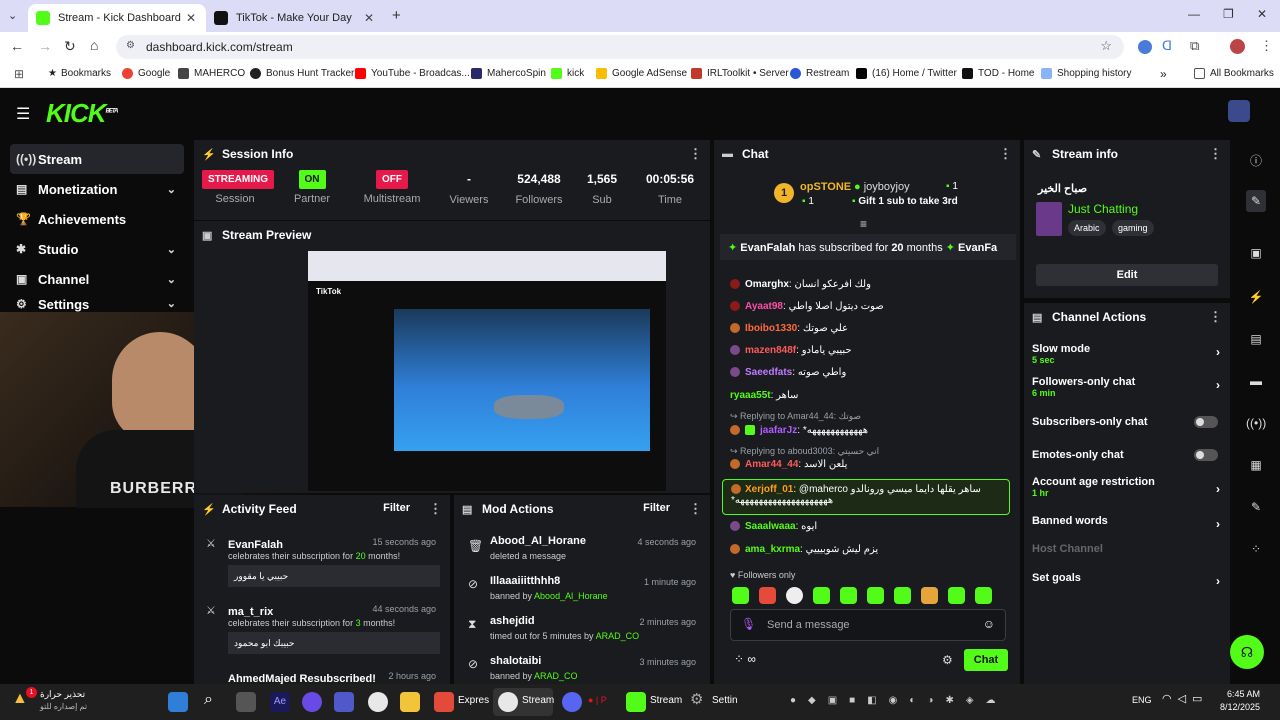 The width and height of the screenshot is (1280, 720). Describe the element at coordinates (1228, 14) in the screenshot. I see `maximize-icon: ❐` at that location.